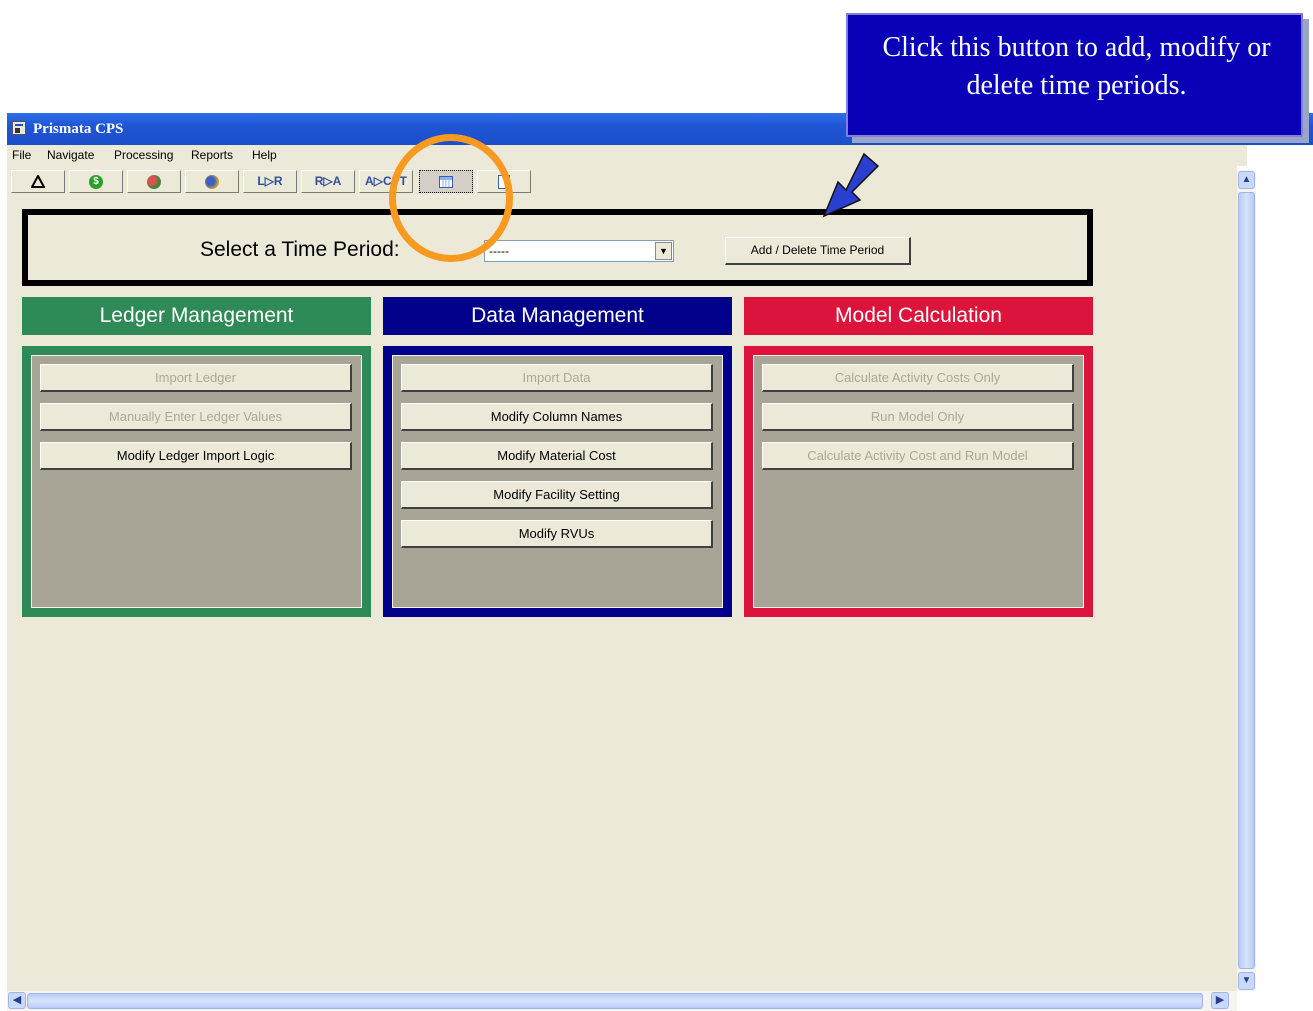 The width and height of the screenshot is (1313, 1011). Describe the element at coordinates (264, 155) in the screenshot. I see `menu-help: Help` at that location.